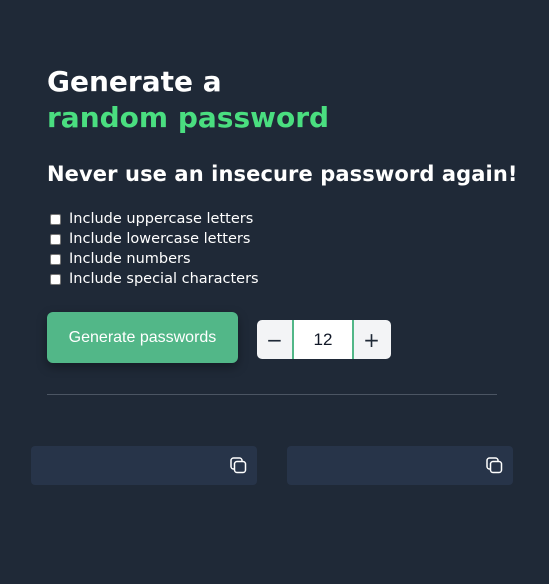 Image resolution: width=549 pixels, height=584 pixels. Describe the element at coordinates (55, 259) in the screenshot. I see `numbers-checkbox` at that location.